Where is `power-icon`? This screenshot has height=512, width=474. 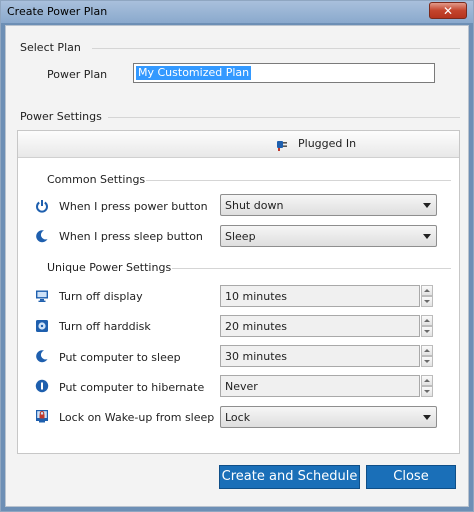
power-icon is located at coordinates (42, 206).